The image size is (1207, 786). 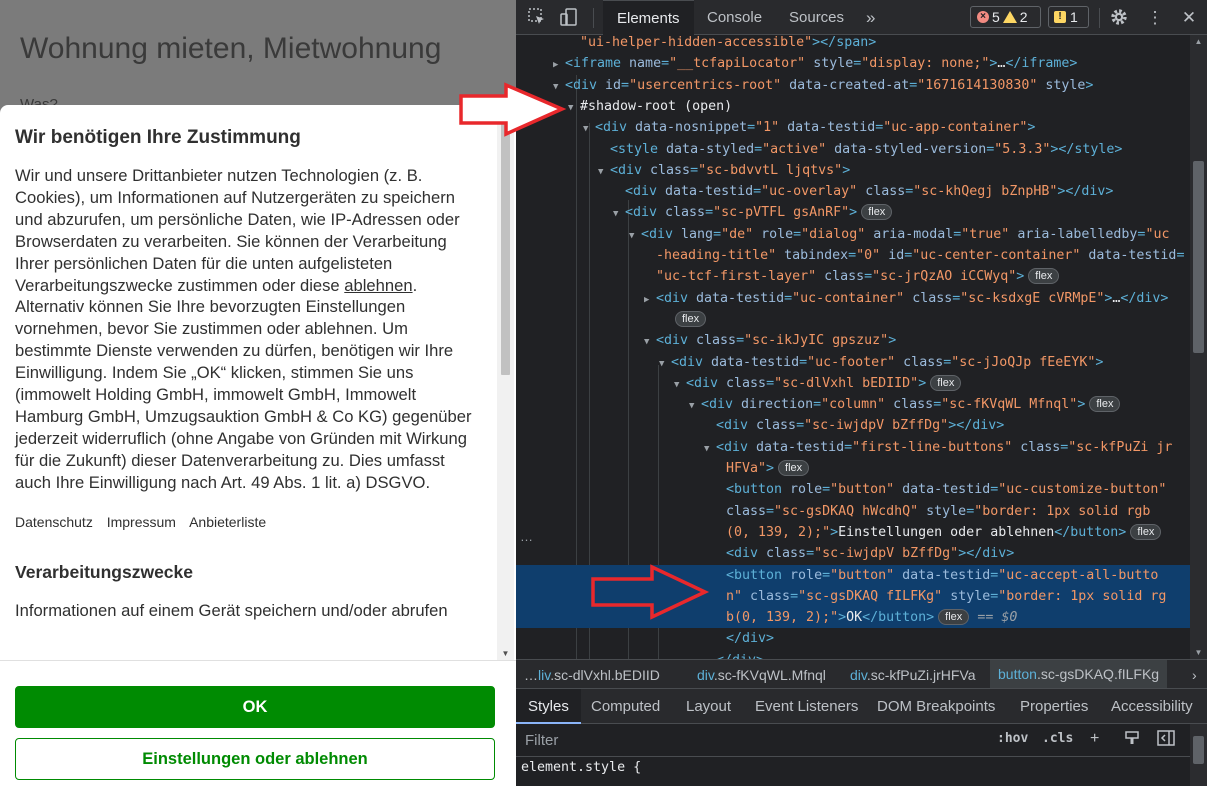 What do you see at coordinates (1054, 706) in the screenshot?
I see `tab-properties: Properties` at bounding box center [1054, 706].